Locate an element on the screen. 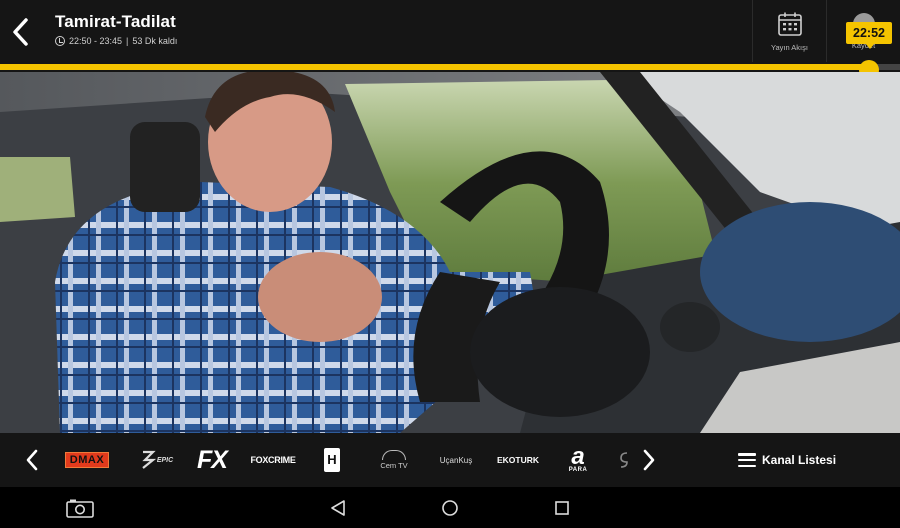 This screenshot has height=528, width=900. home-circle-icon is located at coordinates (450, 508).